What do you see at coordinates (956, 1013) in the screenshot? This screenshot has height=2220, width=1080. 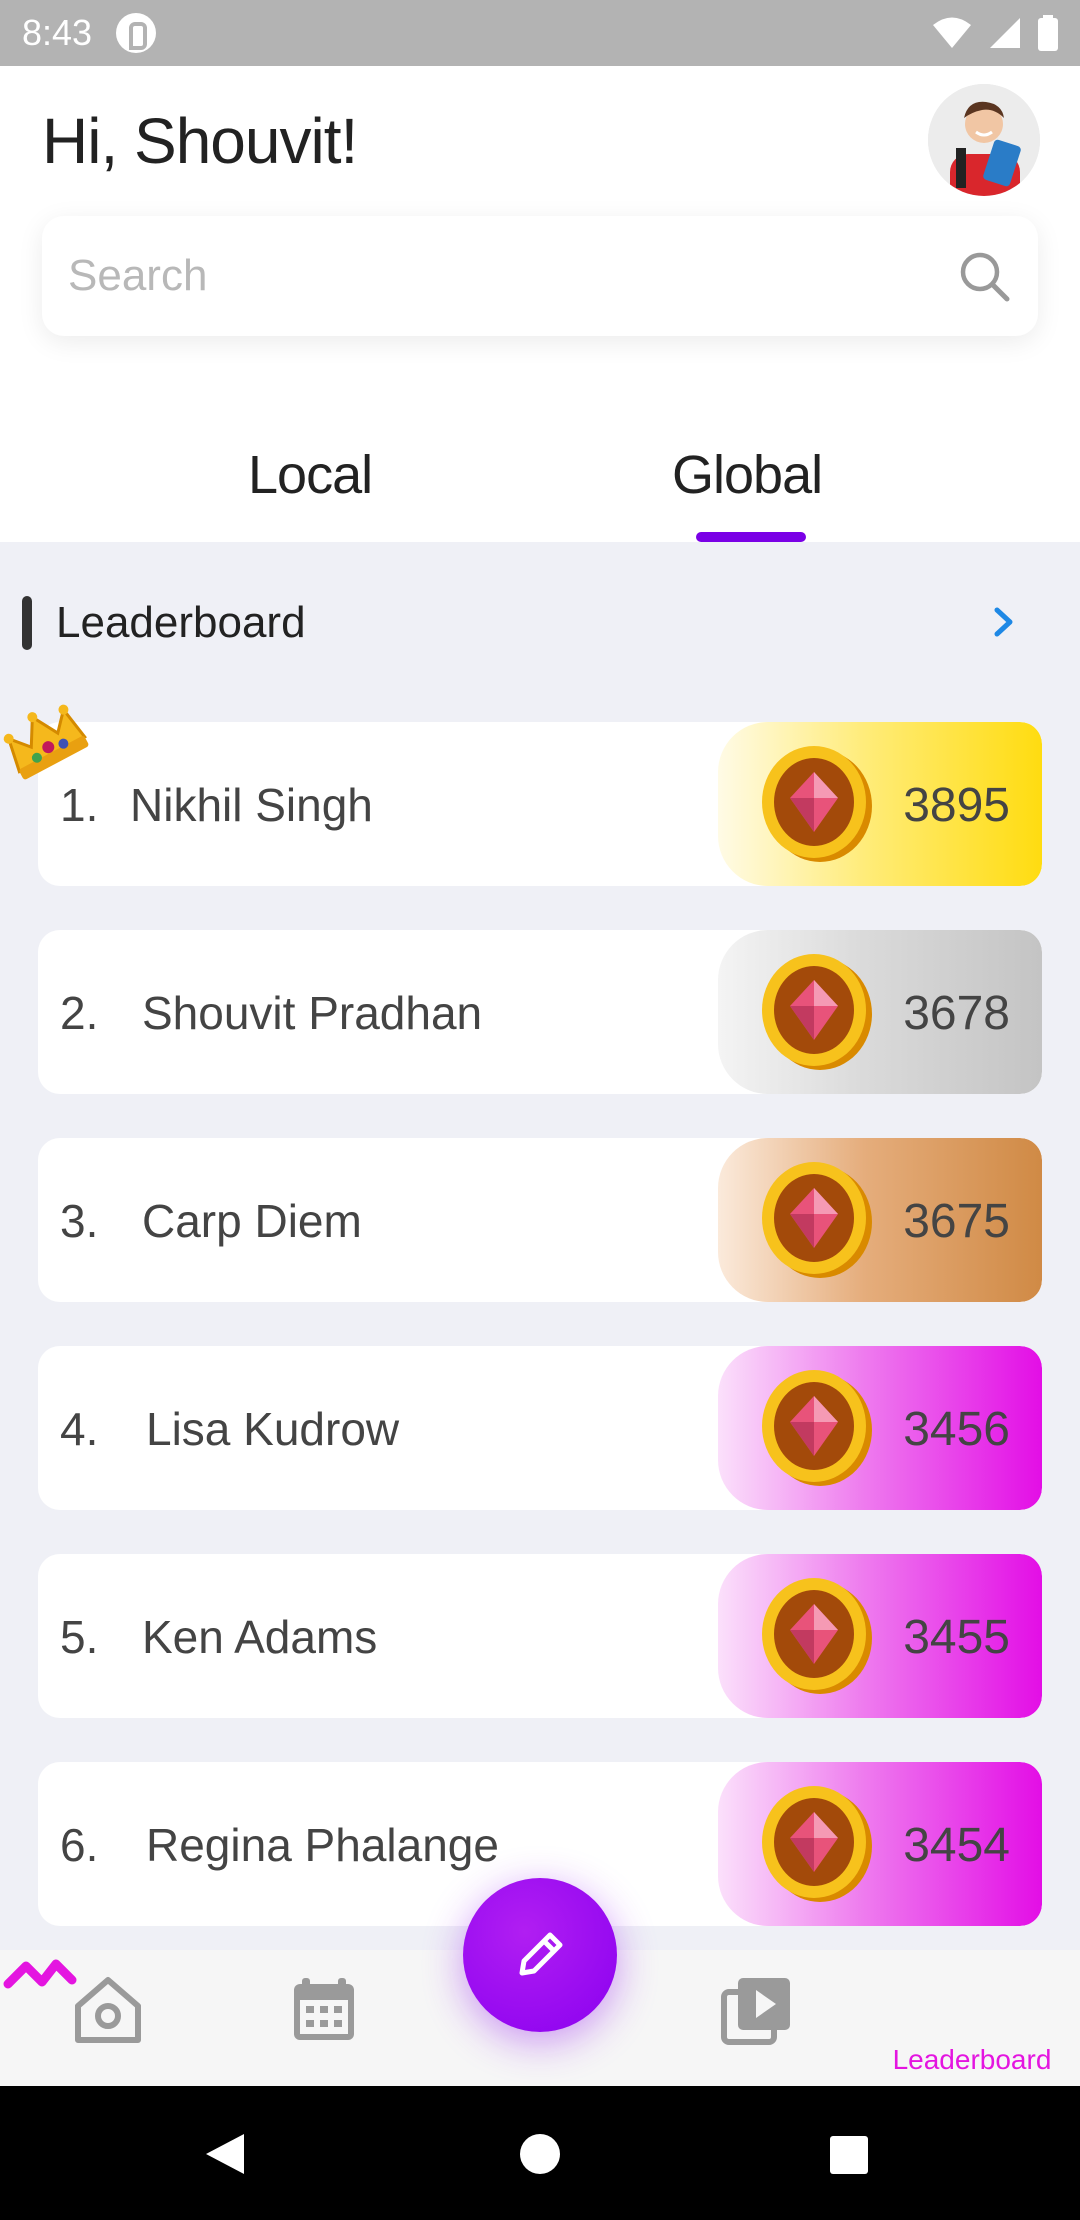 I see `score-value: 3678` at bounding box center [956, 1013].